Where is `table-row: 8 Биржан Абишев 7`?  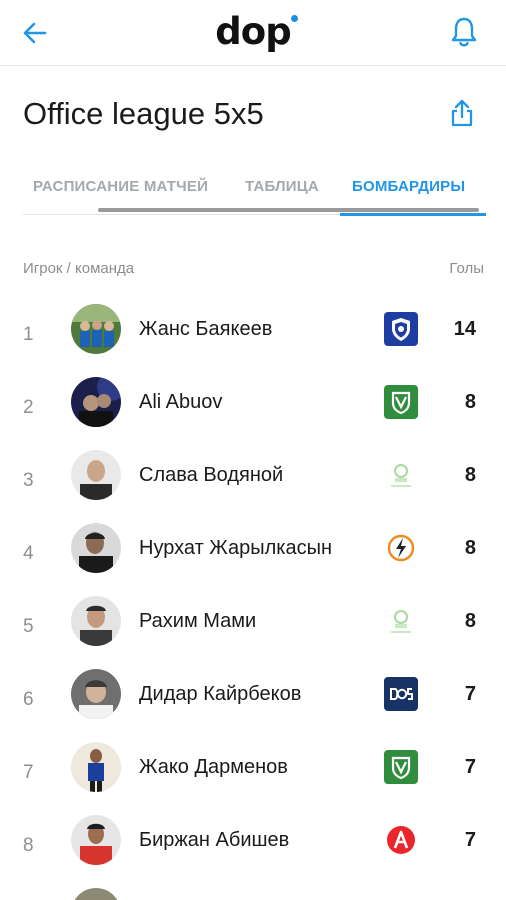
table-row: 8 Биржан Абишев 7 is located at coordinates (253, 851).